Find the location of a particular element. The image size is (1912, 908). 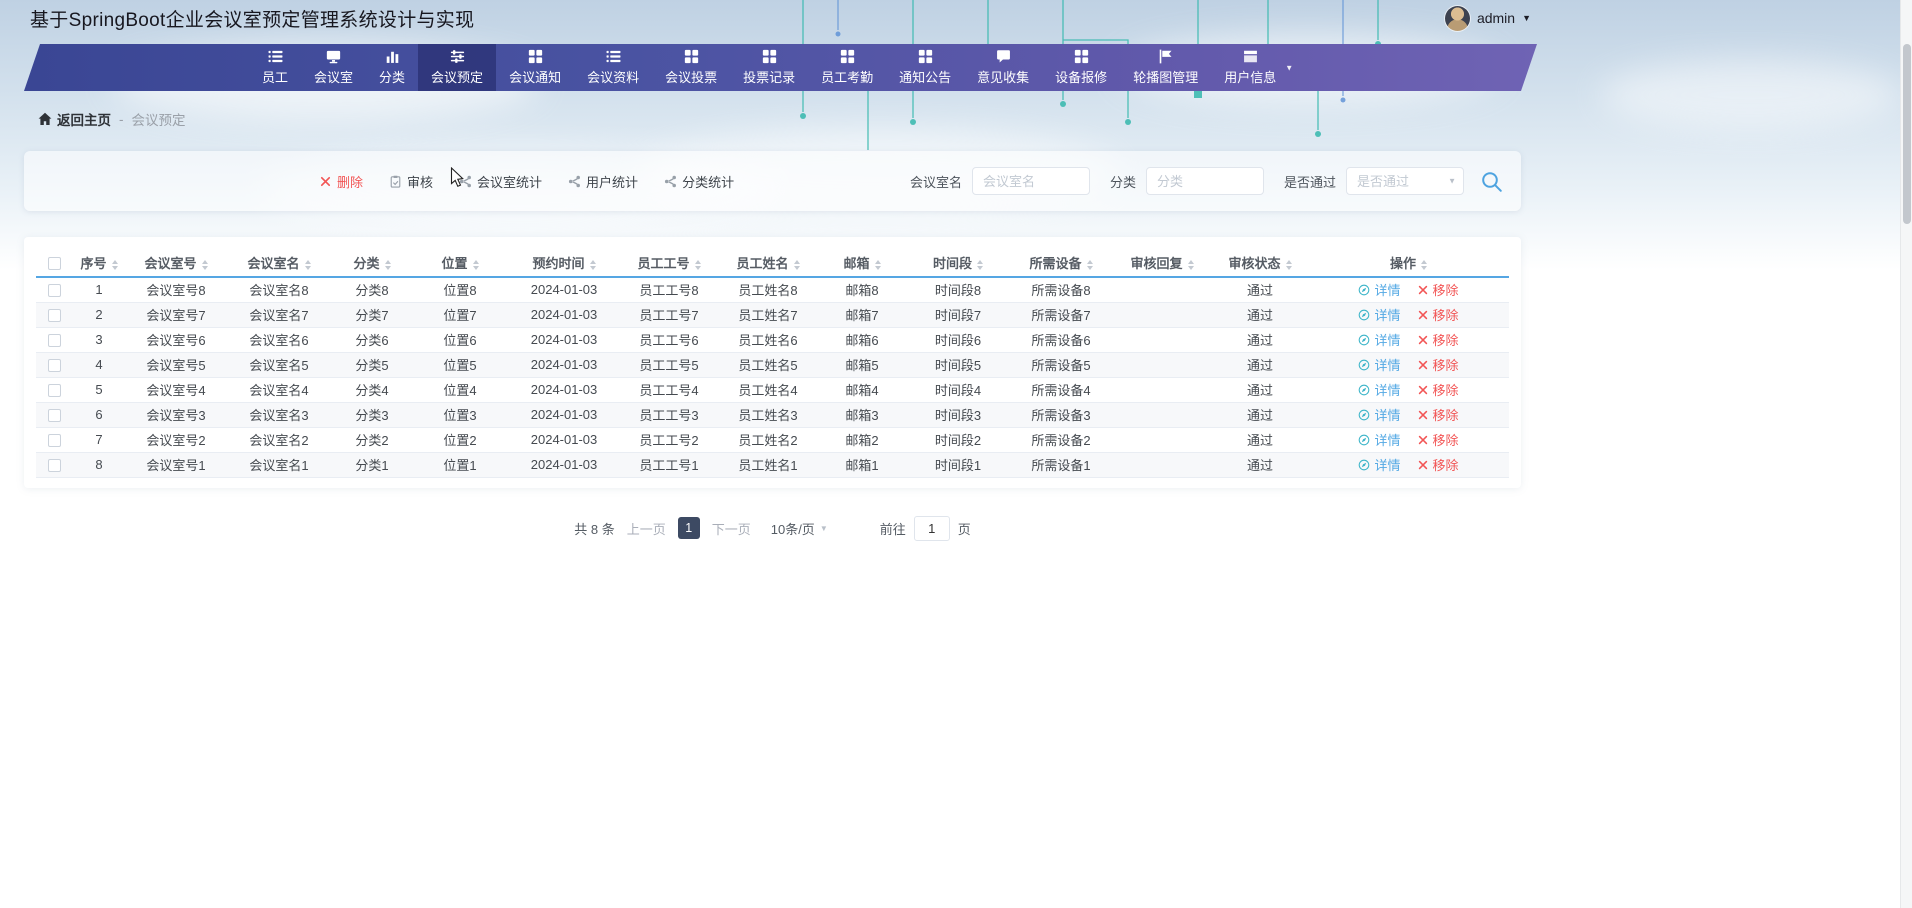

search-button is located at coordinates (1491, 181).